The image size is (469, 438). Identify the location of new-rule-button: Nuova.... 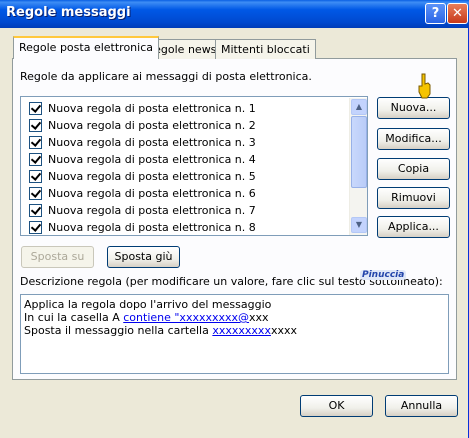
(413, 108).